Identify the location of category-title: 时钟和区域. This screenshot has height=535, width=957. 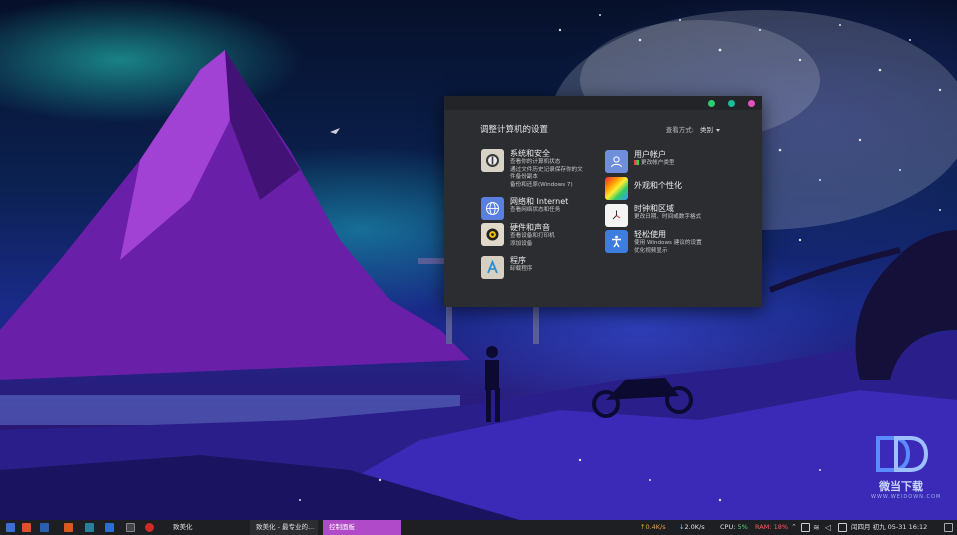
(667, 209).